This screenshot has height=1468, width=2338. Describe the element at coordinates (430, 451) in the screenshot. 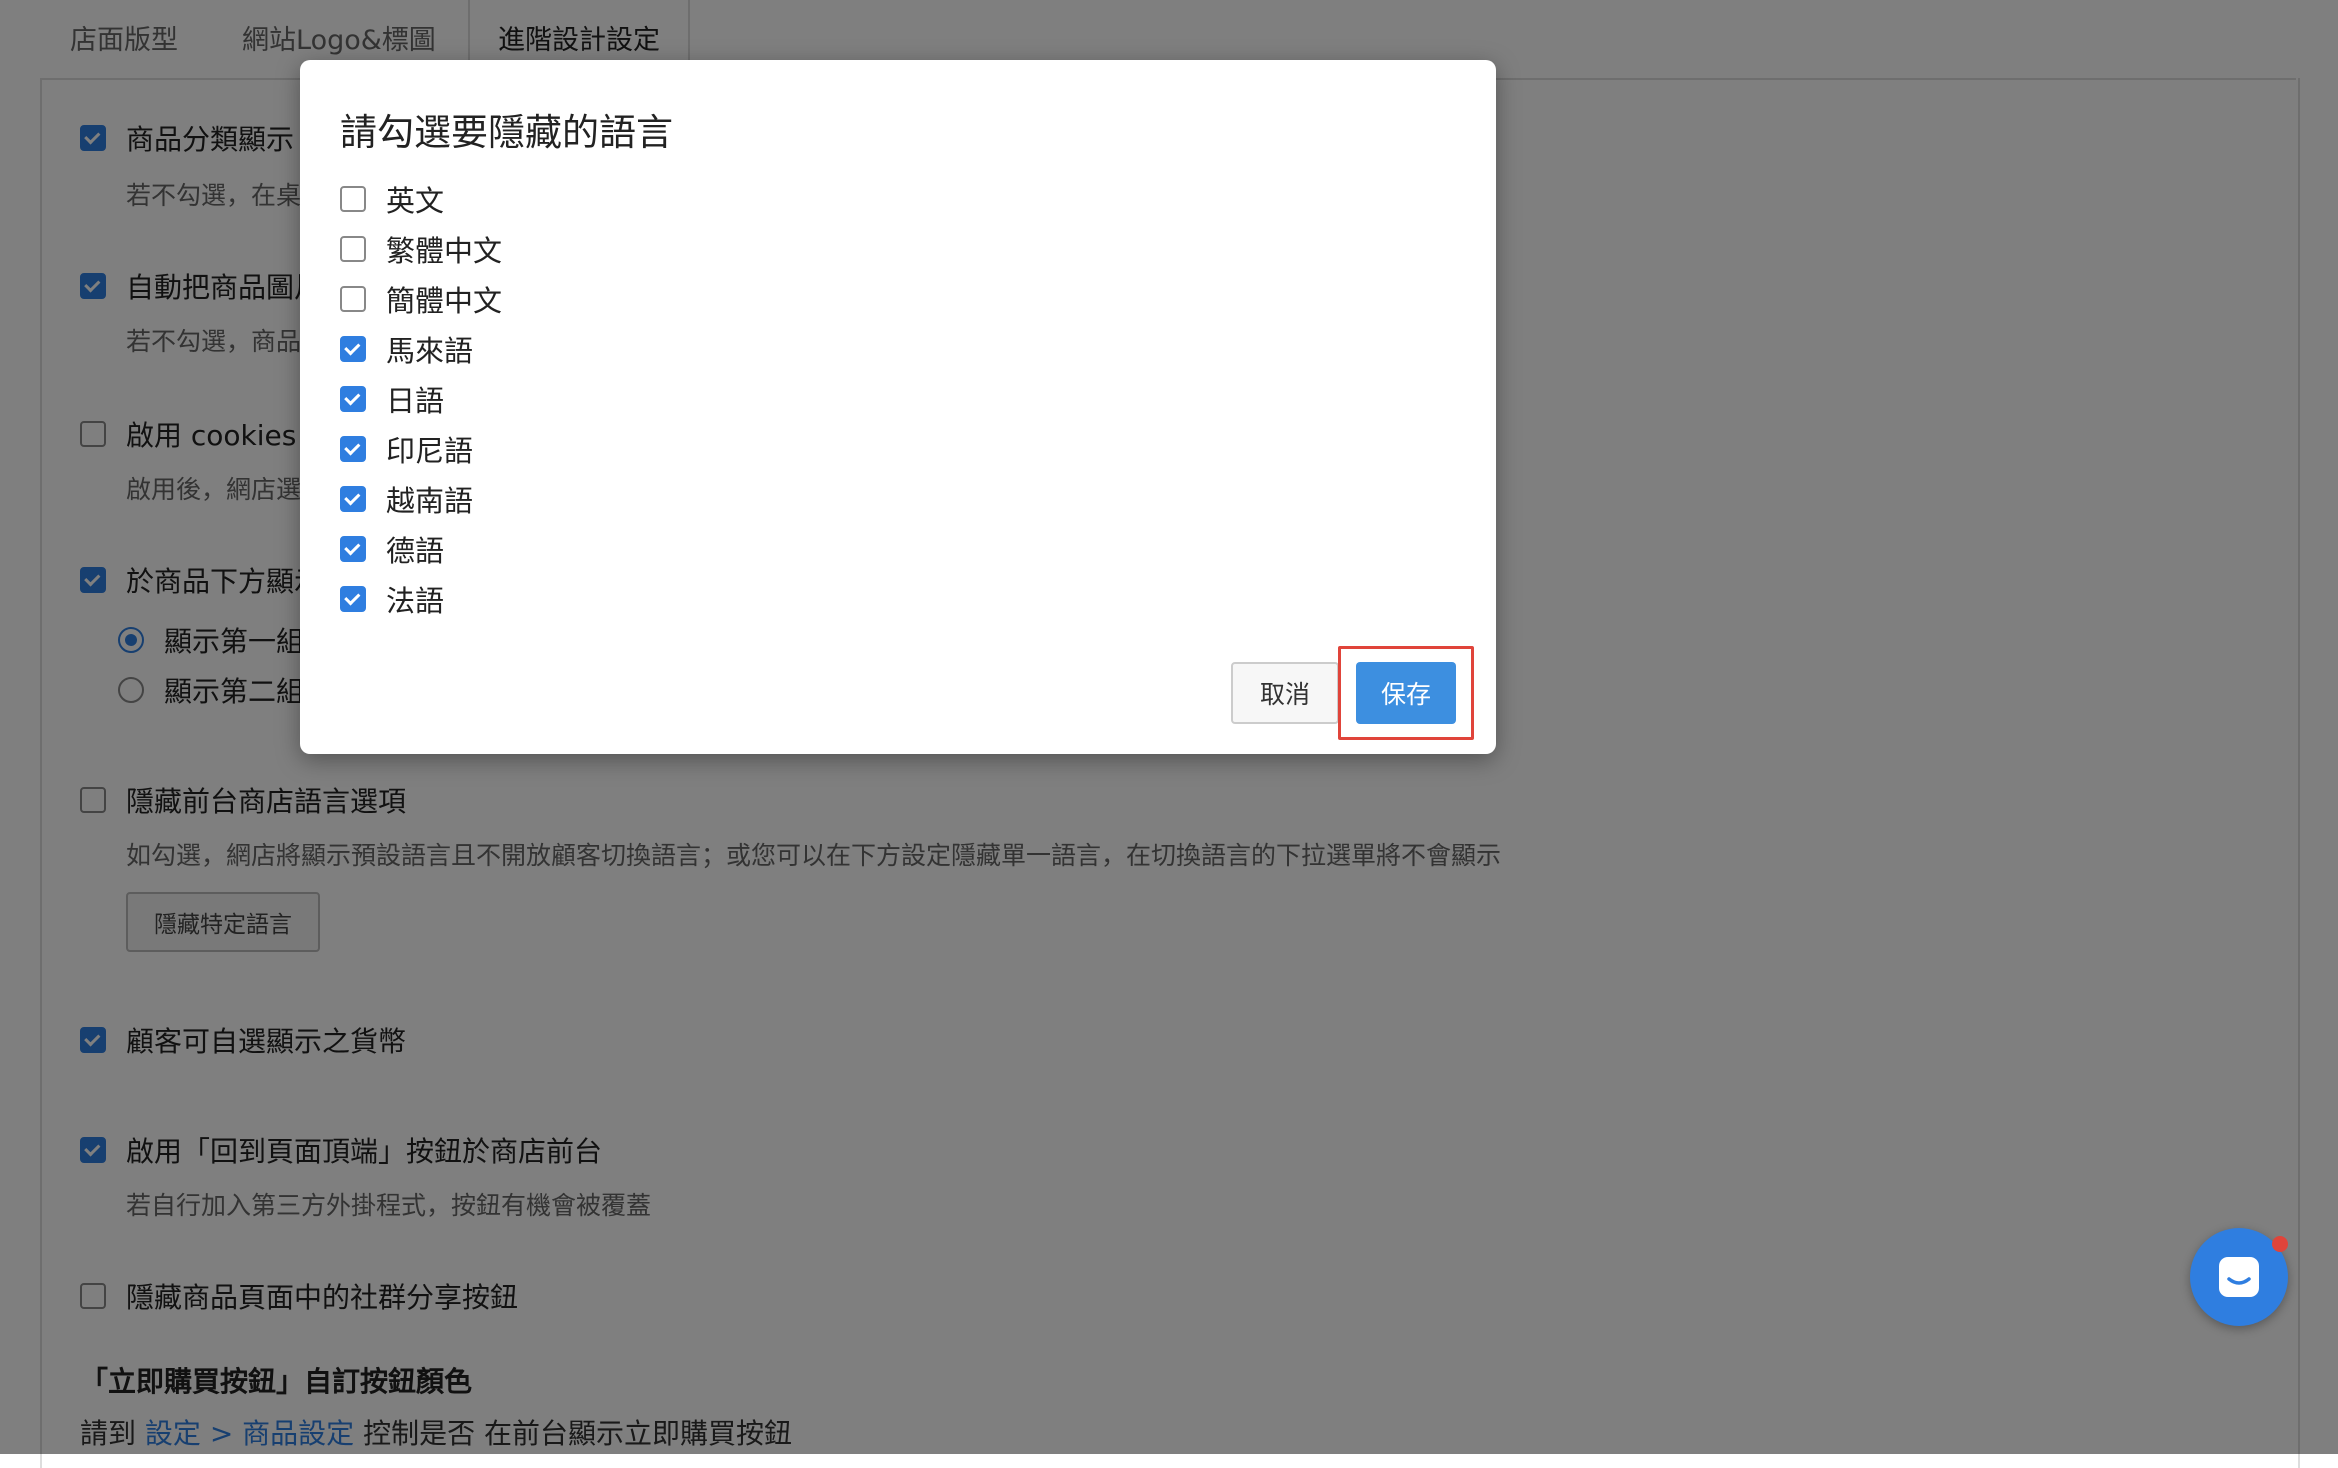

I see `lang-label: 印尼語` at that location.